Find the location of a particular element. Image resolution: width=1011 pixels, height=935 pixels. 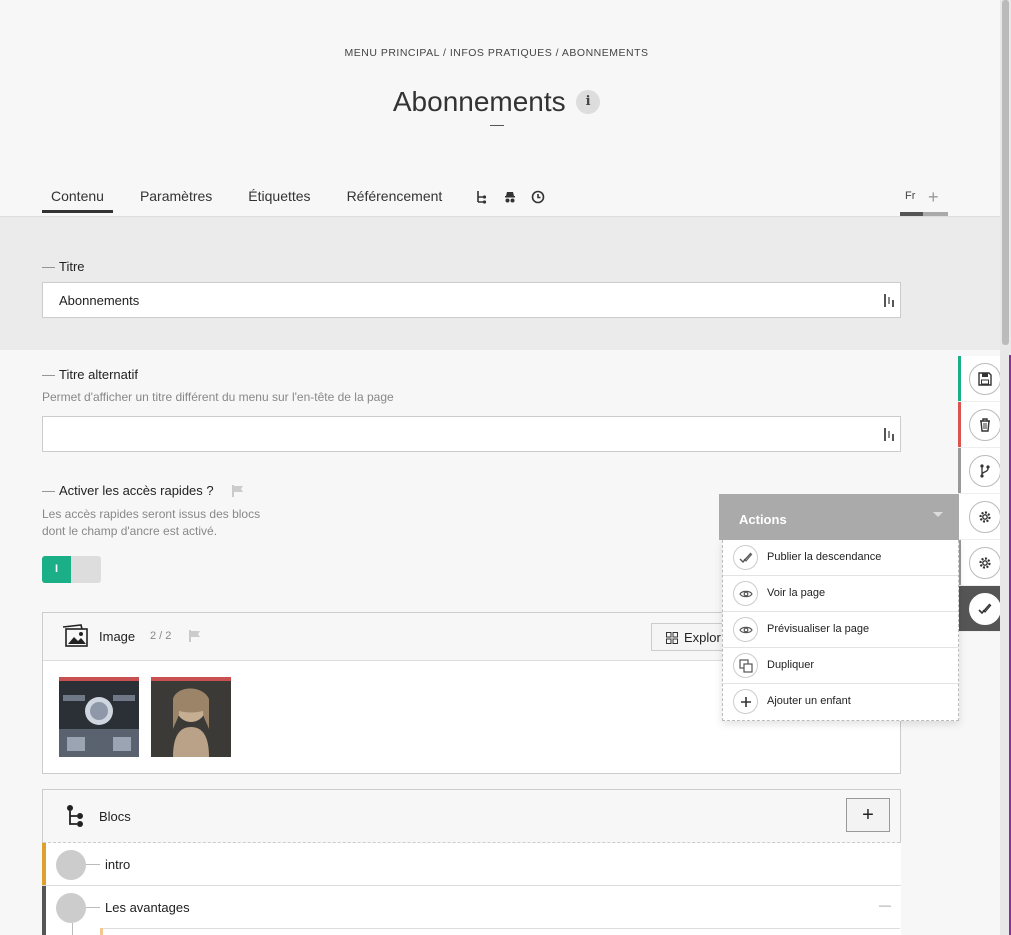

add-language-icon: + is located at coordinates (933, 197).